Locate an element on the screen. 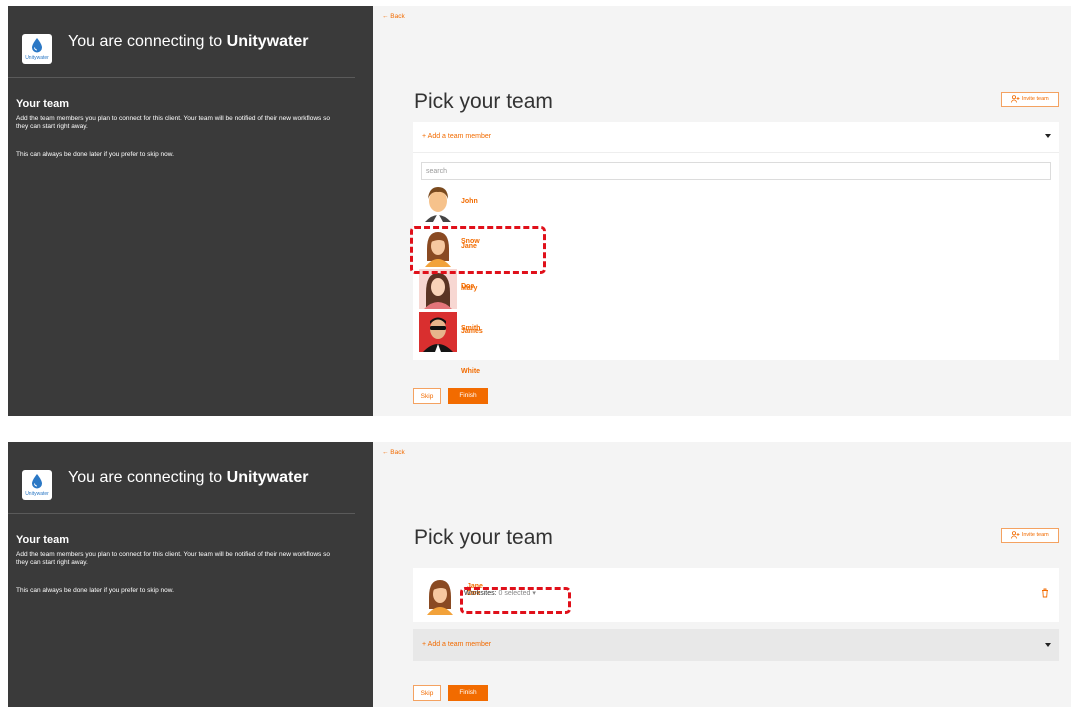 The width and height of the screenshot is (1071, 707). avatar-mary-smith is located at coordinates (438, 289).